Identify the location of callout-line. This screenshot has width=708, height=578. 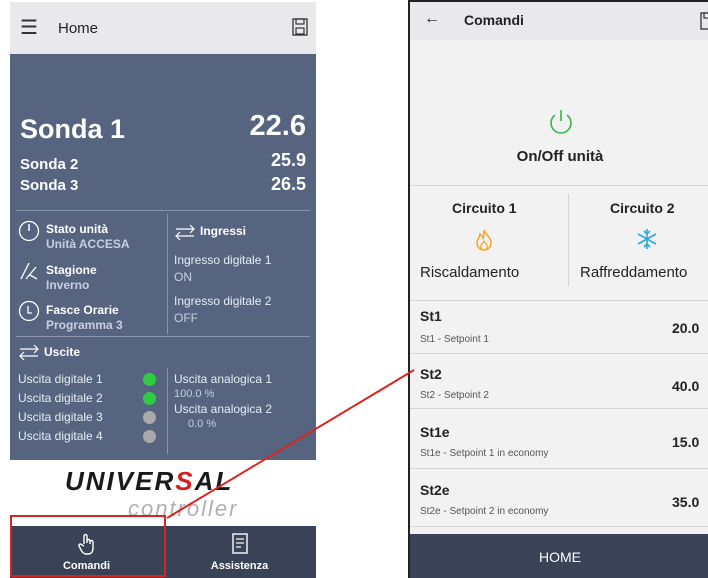
(290, 444).